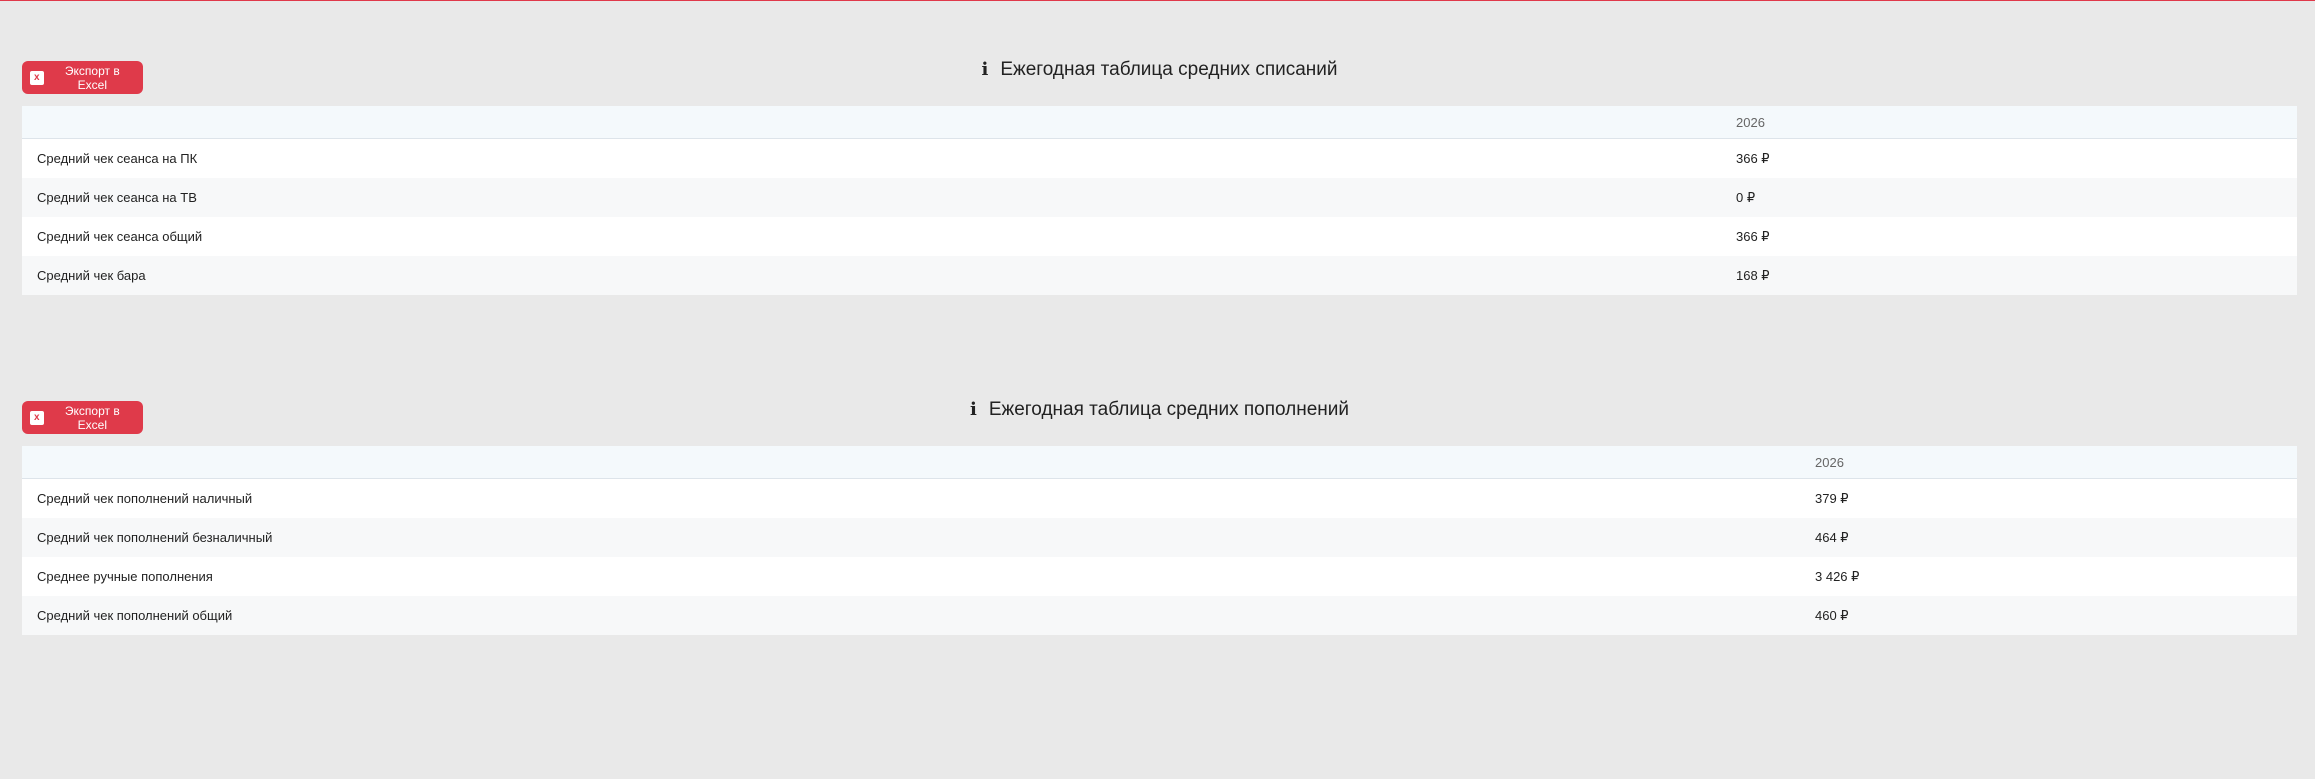 This screenshot has width=2315, height=779. Describe the element at coordinates (117, 197) in the screenshot. I see `row-label: Средний чек сеанса на ТВ` at that location.